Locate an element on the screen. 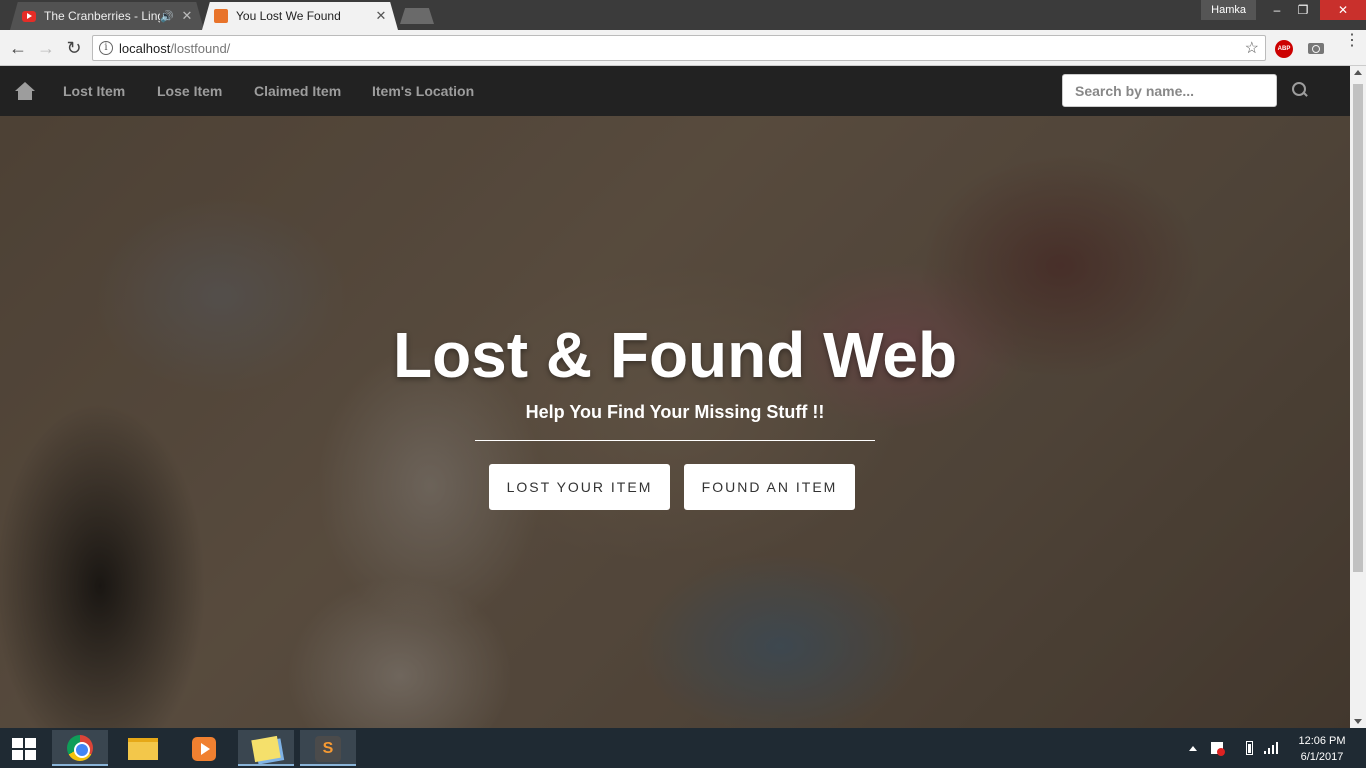  nav-lost-item: Lost Item is located at coordinates (94, 91).